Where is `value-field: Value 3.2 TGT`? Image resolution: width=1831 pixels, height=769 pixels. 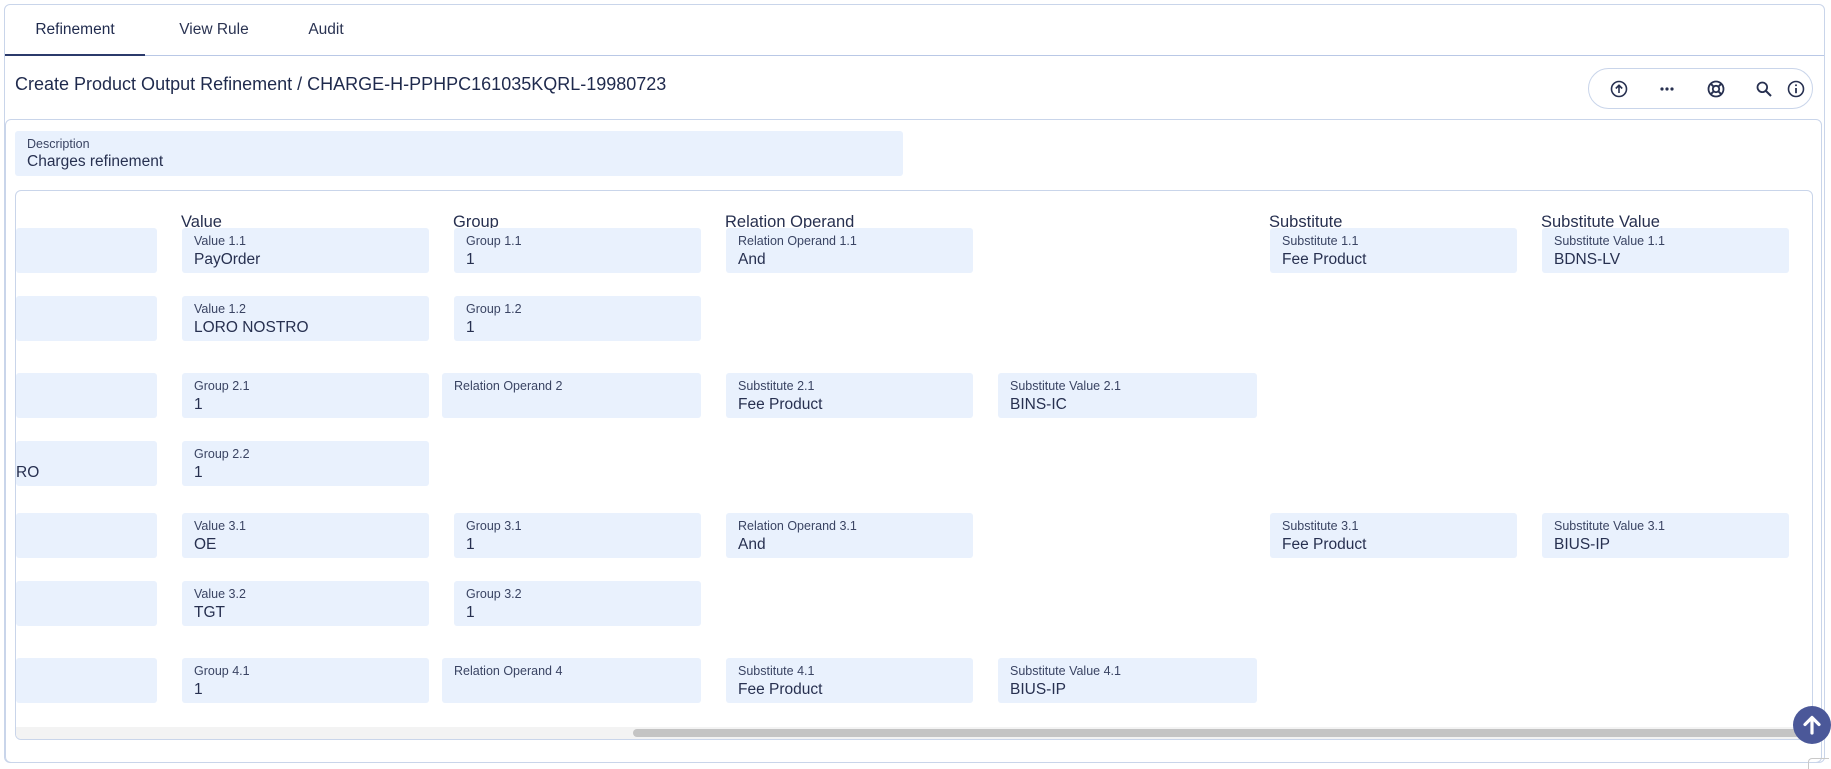 value-field: Value 3.2 TGT is located at coordinates (305, 603).